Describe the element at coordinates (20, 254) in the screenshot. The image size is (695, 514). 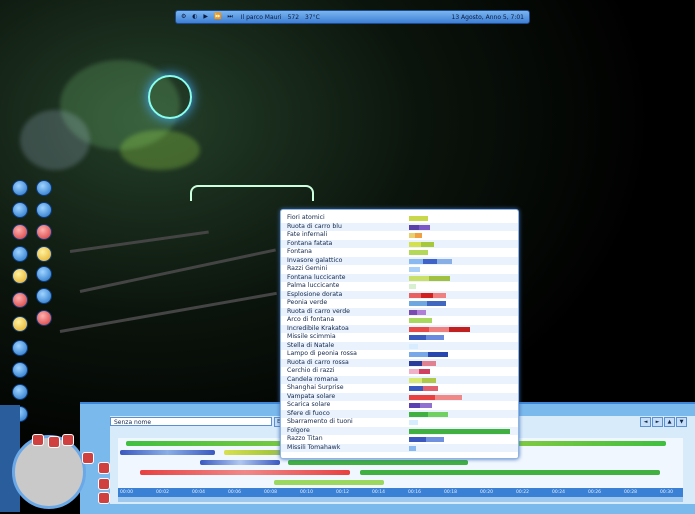
I see `scenery-icon` at that location.